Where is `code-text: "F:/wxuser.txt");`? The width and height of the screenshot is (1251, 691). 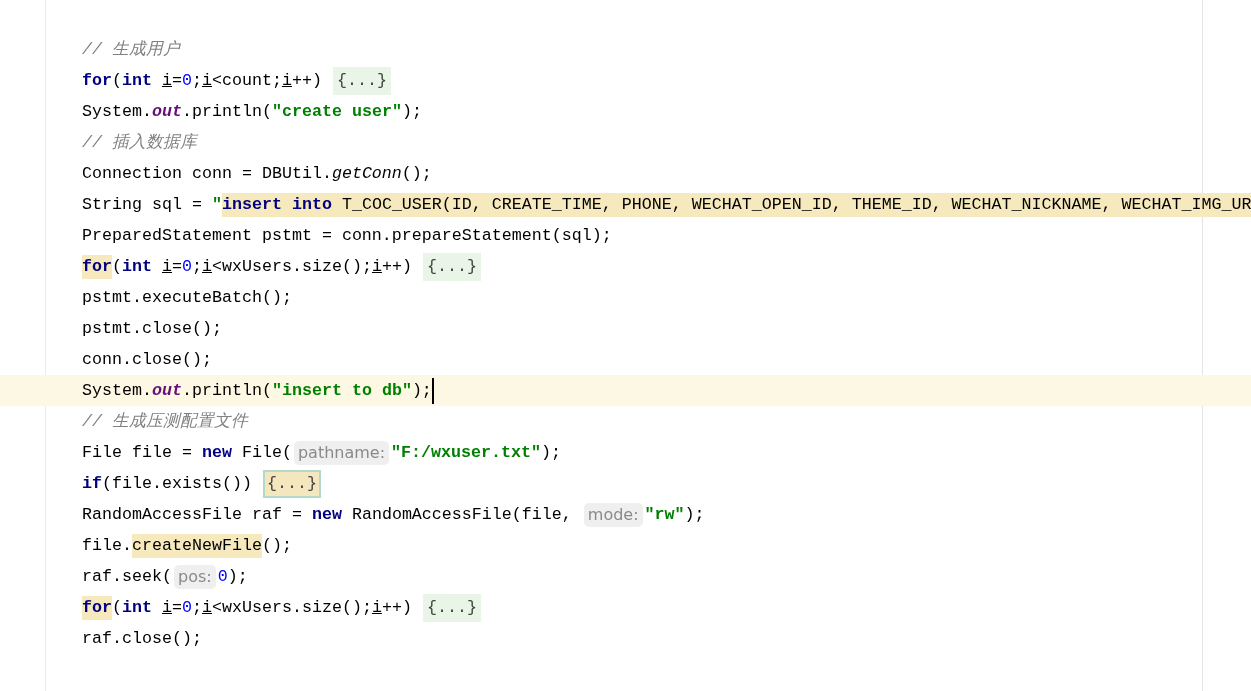
code-text: "F:/wxuser.txt"); is located at coordinates (476, 452).